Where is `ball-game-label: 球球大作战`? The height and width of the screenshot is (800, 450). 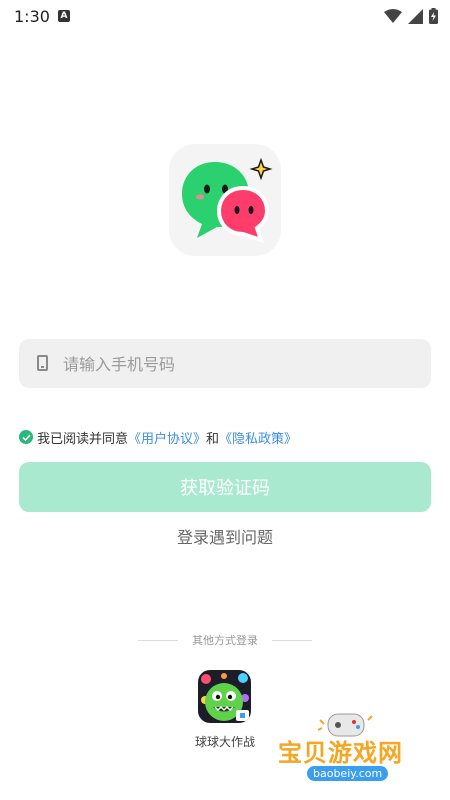
ball-game-label: 球球大作战 is located at coordinates (224, 742).